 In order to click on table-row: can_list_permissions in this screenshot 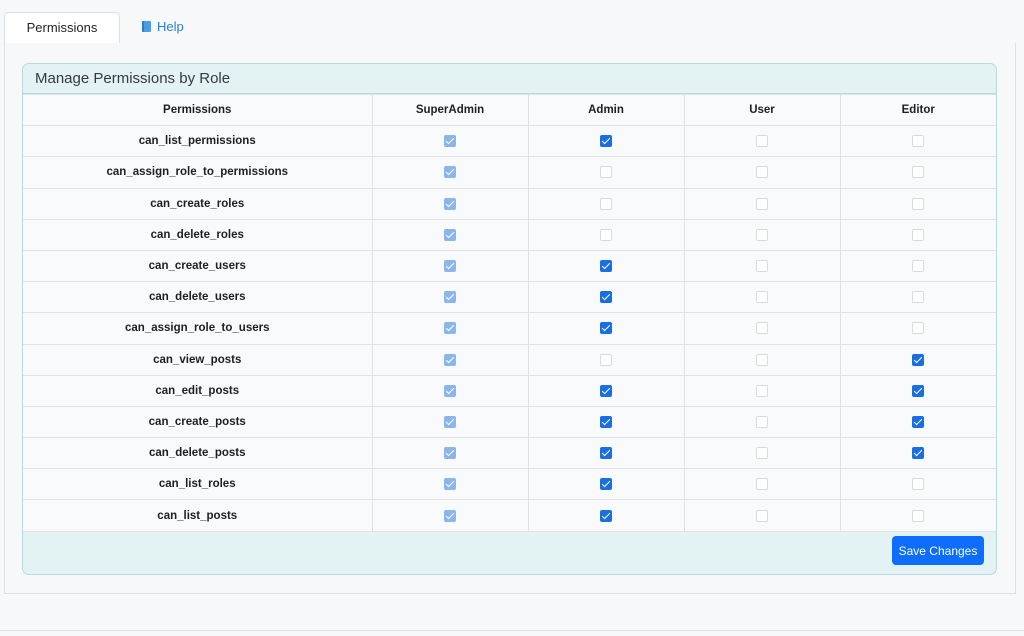, I will do `click(509, 141)`.